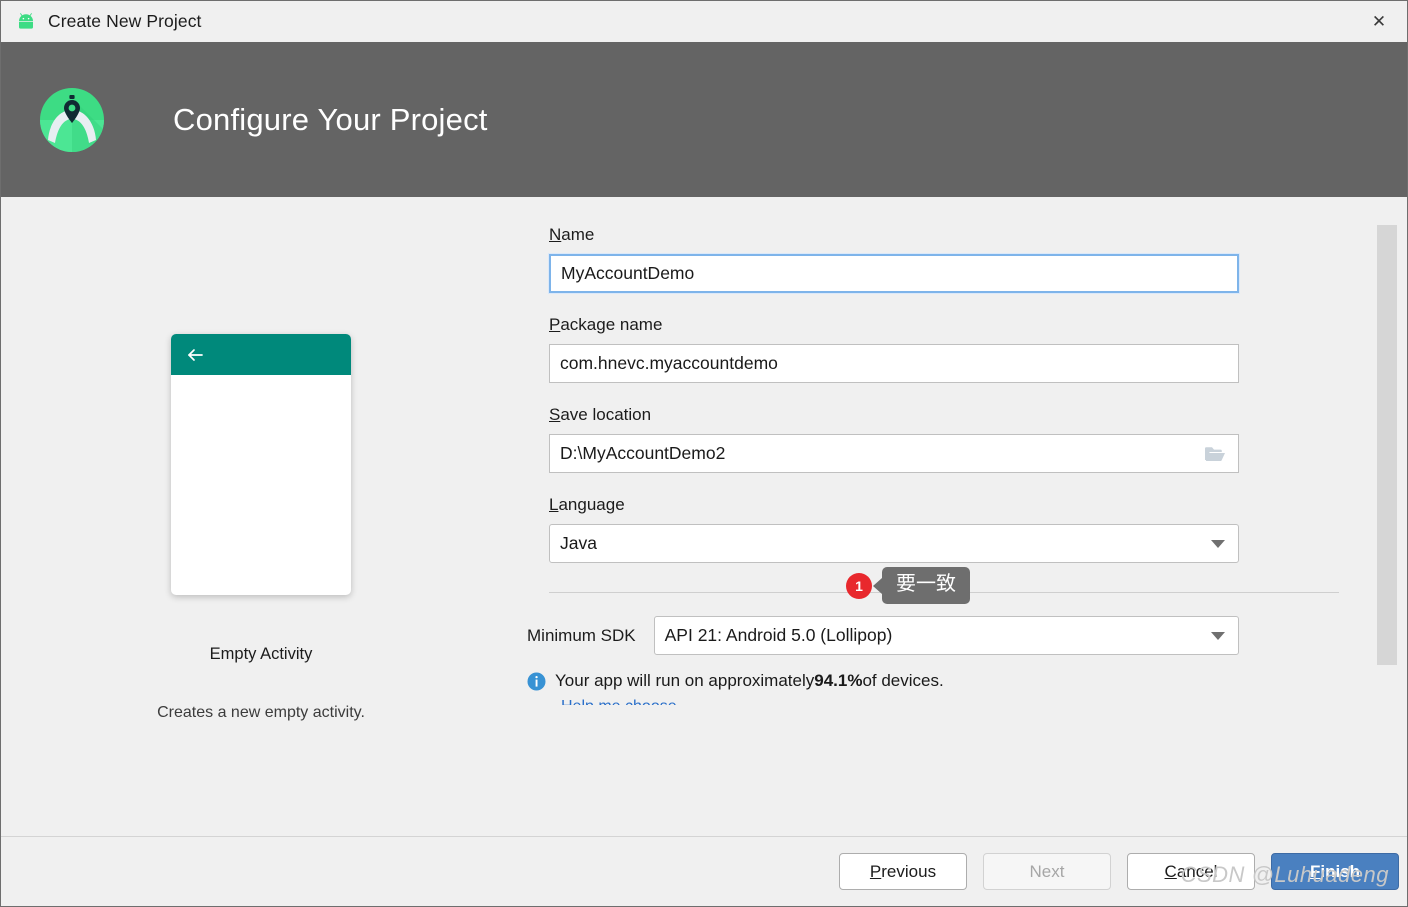 The width and height of the screenshot is (1408, 907). I want to click on language-dropdown: Java, so click(894, 543).